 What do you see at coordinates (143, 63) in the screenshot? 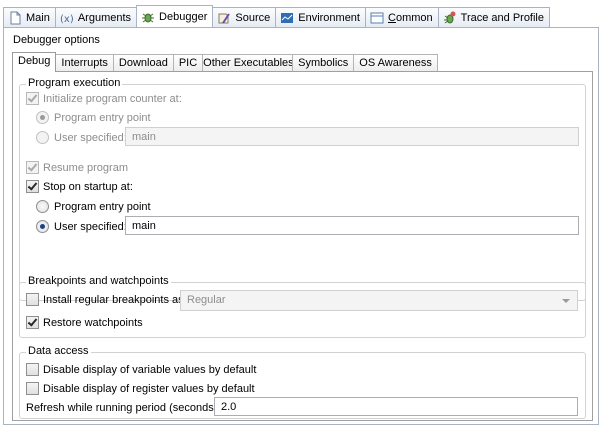
I see `tab-download: Download` at bounding box center [143, 63].